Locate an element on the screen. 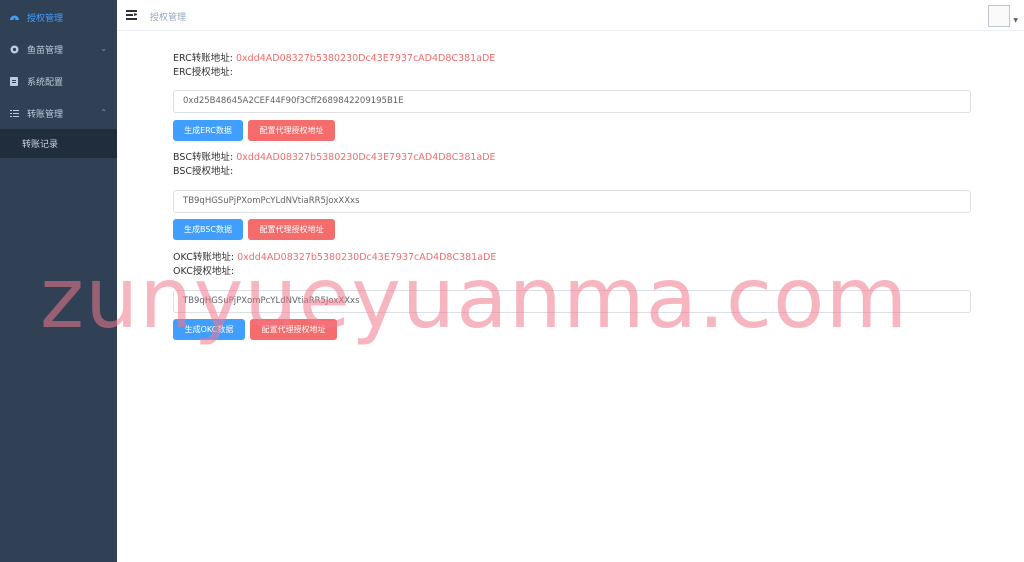 Image resolution: width=1024 pixels, height=562 pixels. list-icon is located at coordinates (14, 113).